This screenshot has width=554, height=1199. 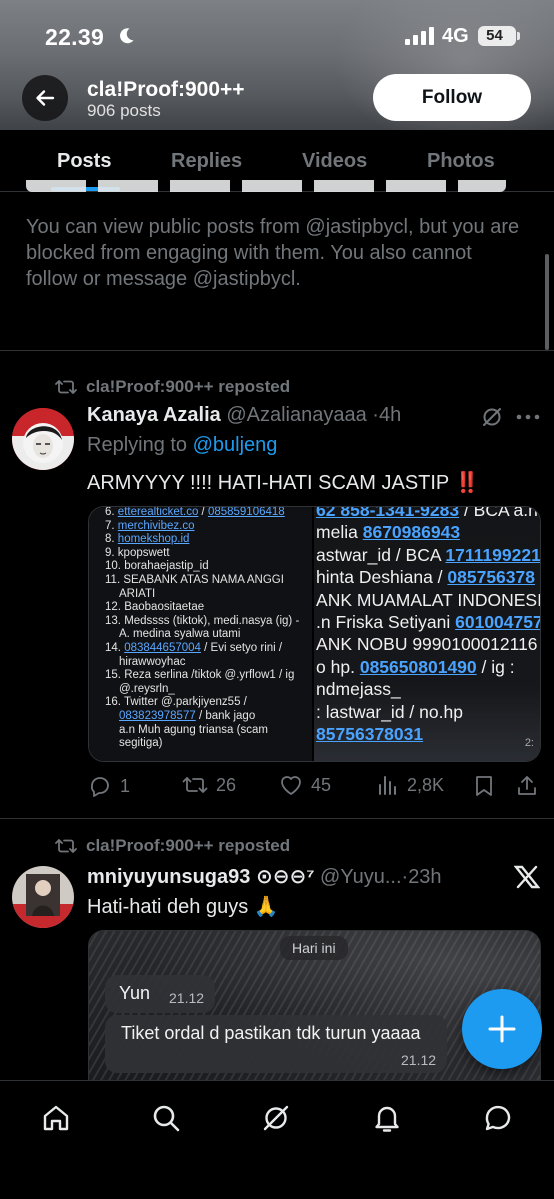 What do you see at coordinates (428, 577) in the screenshot?
I see `media-text-line: hinta Deshiana / 085756378` at bounding box center [428, 577].